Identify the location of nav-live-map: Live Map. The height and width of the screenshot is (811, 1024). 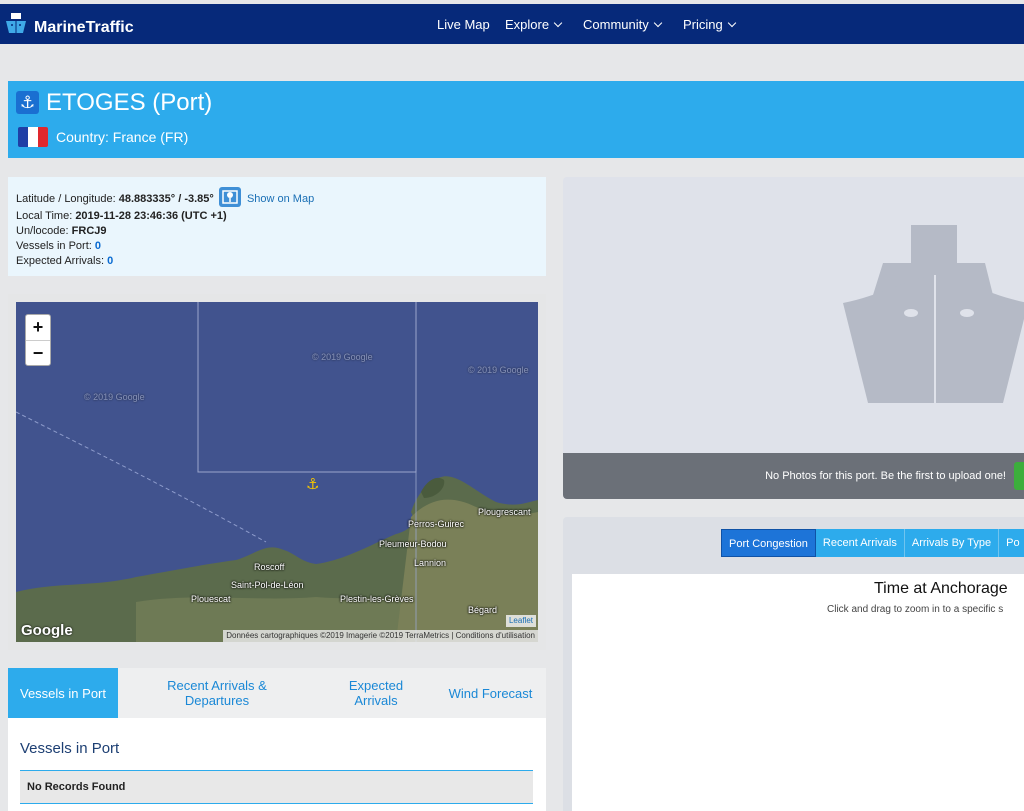
(463, 24).